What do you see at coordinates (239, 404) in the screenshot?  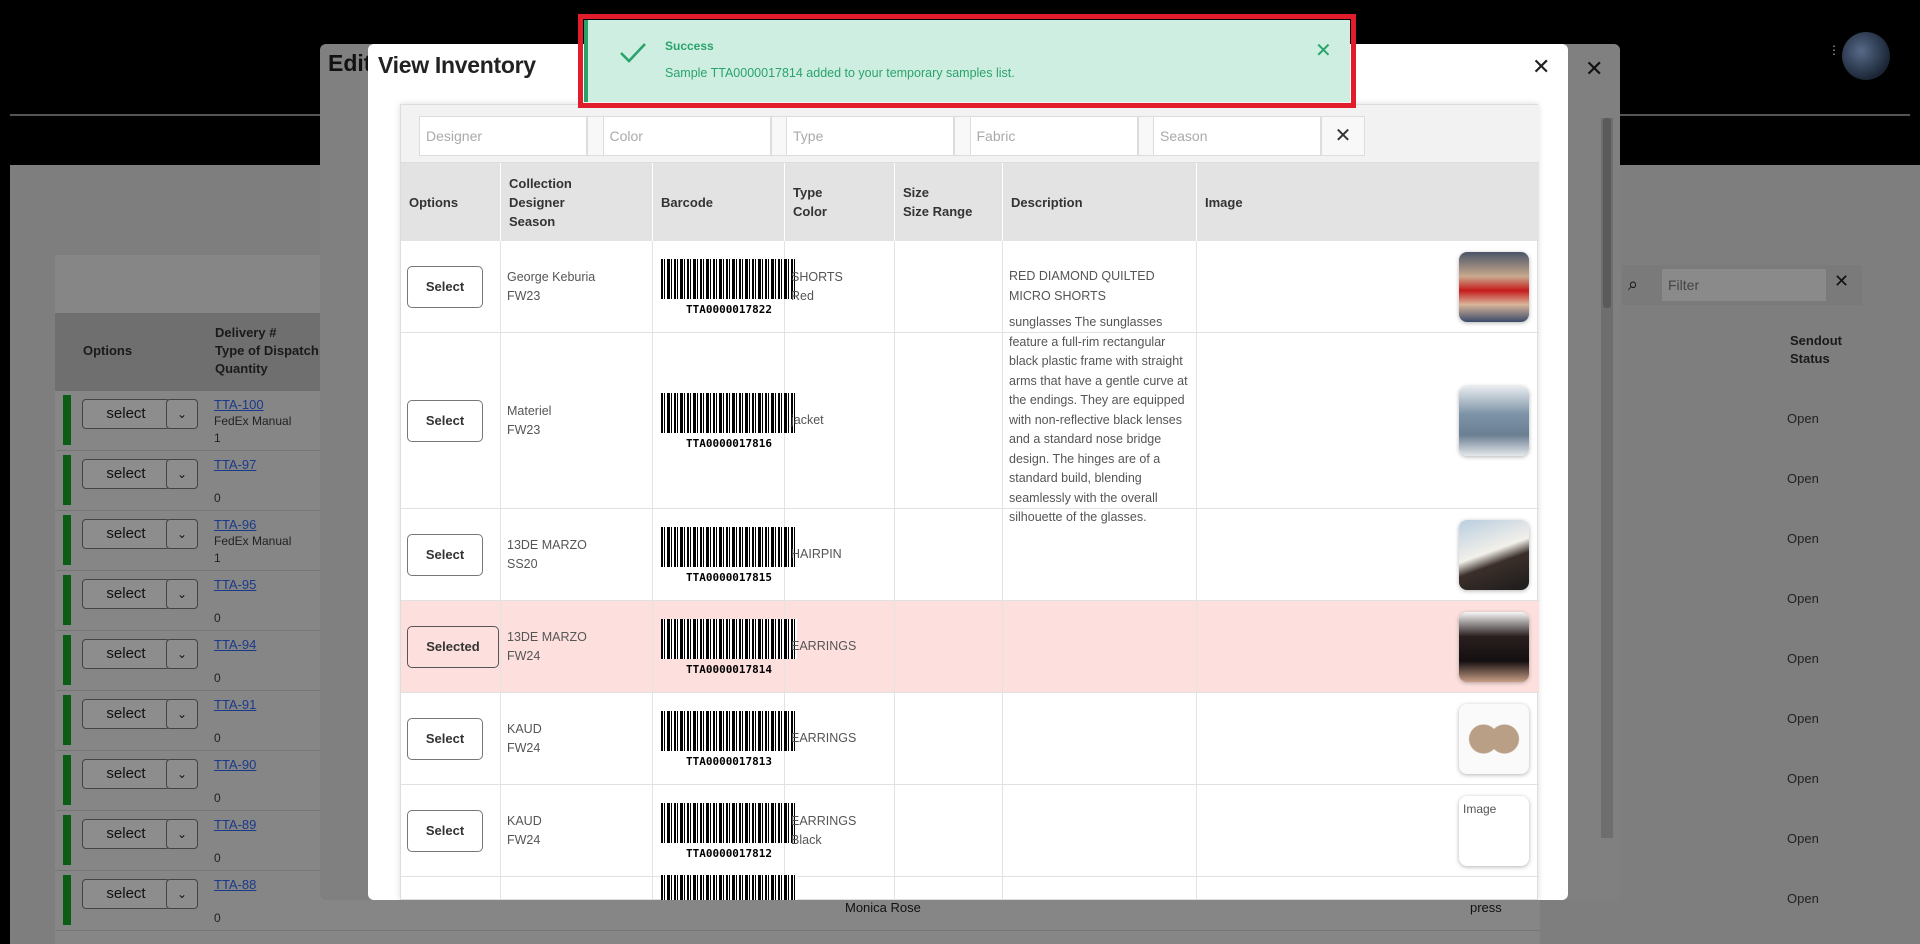 I see `delivery-link: TTA-100` at bounding box center [239, 404].